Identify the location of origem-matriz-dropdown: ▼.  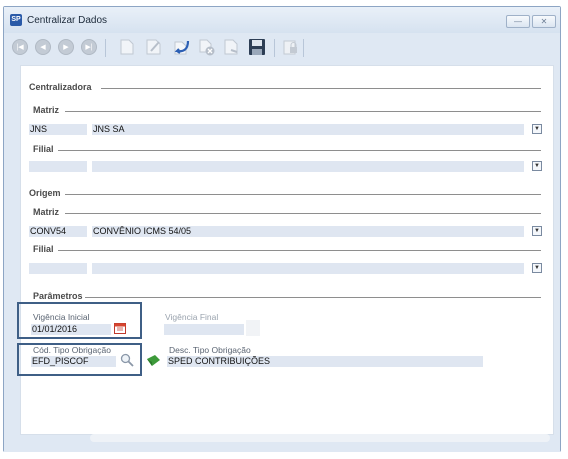
(537, 231).